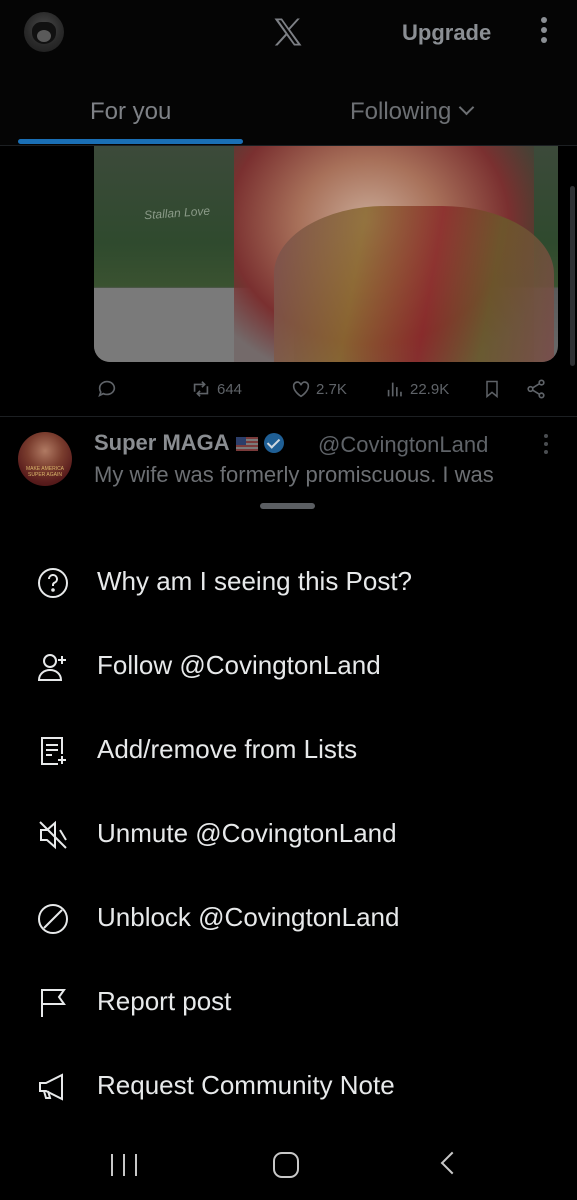 The image size is (577, 1200). I want to click on menu-item-label: Why am I seeing this Post?, so click(255, 581).